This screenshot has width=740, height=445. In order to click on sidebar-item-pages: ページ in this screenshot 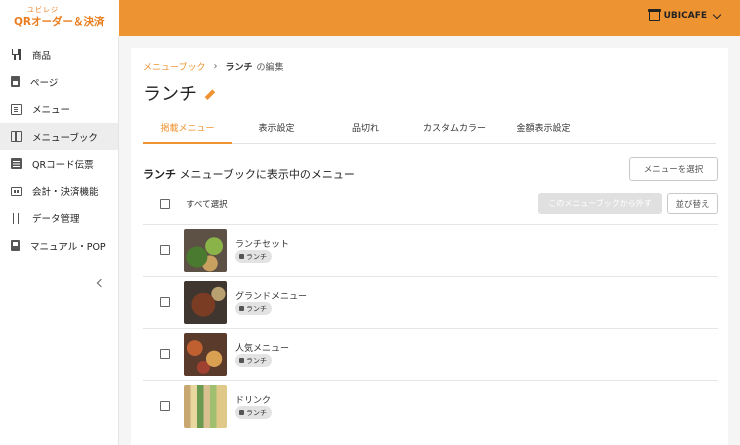, I will do `click(59, 81)`.